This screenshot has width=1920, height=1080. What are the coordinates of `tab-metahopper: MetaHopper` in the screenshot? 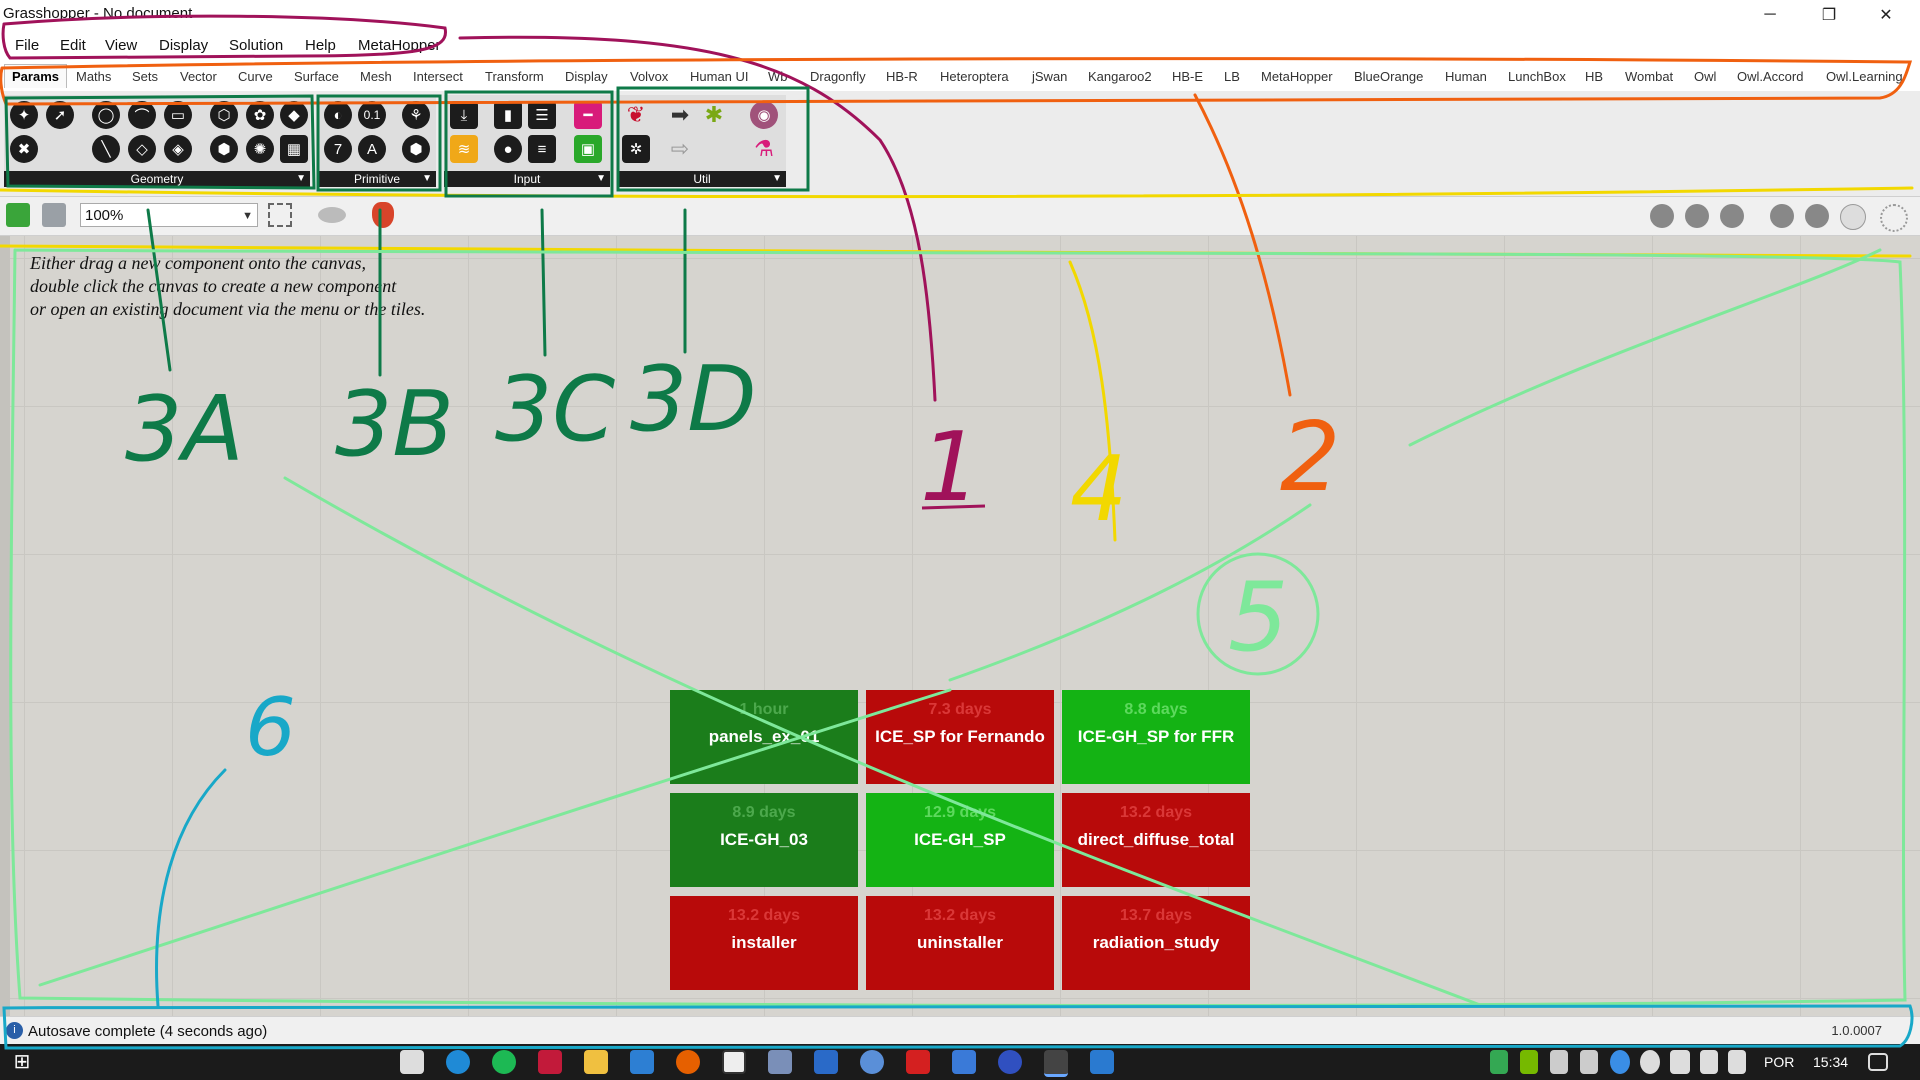 It's located at (1297, 76).